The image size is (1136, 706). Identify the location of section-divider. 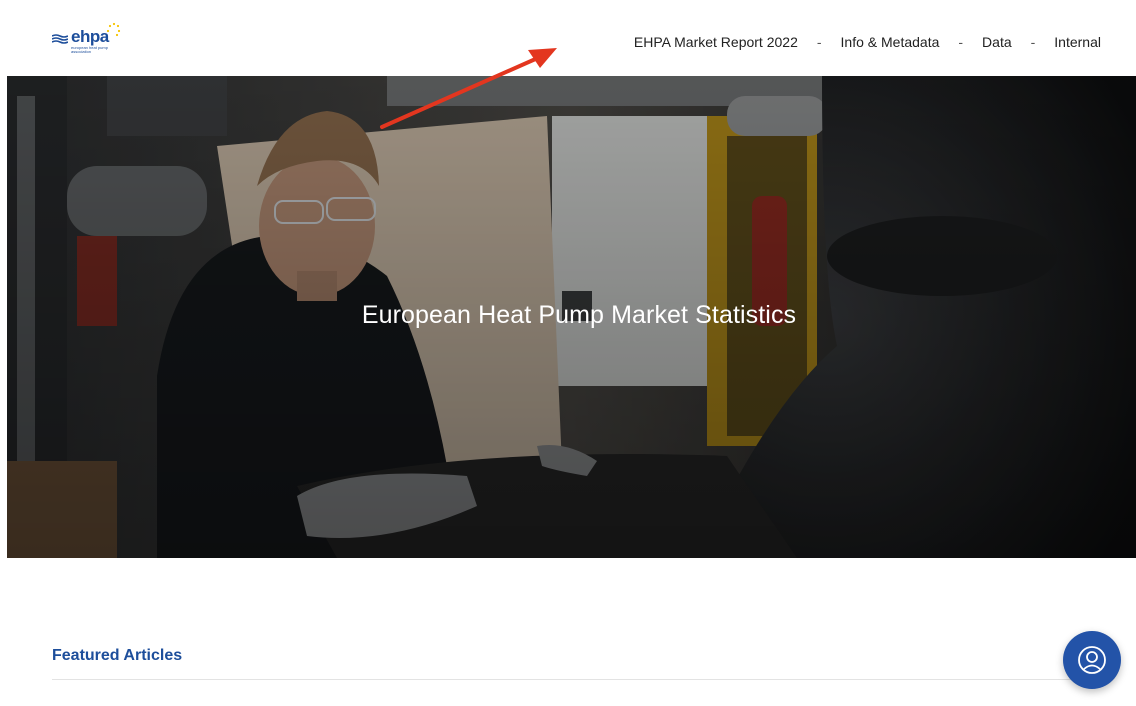
(567, 679).